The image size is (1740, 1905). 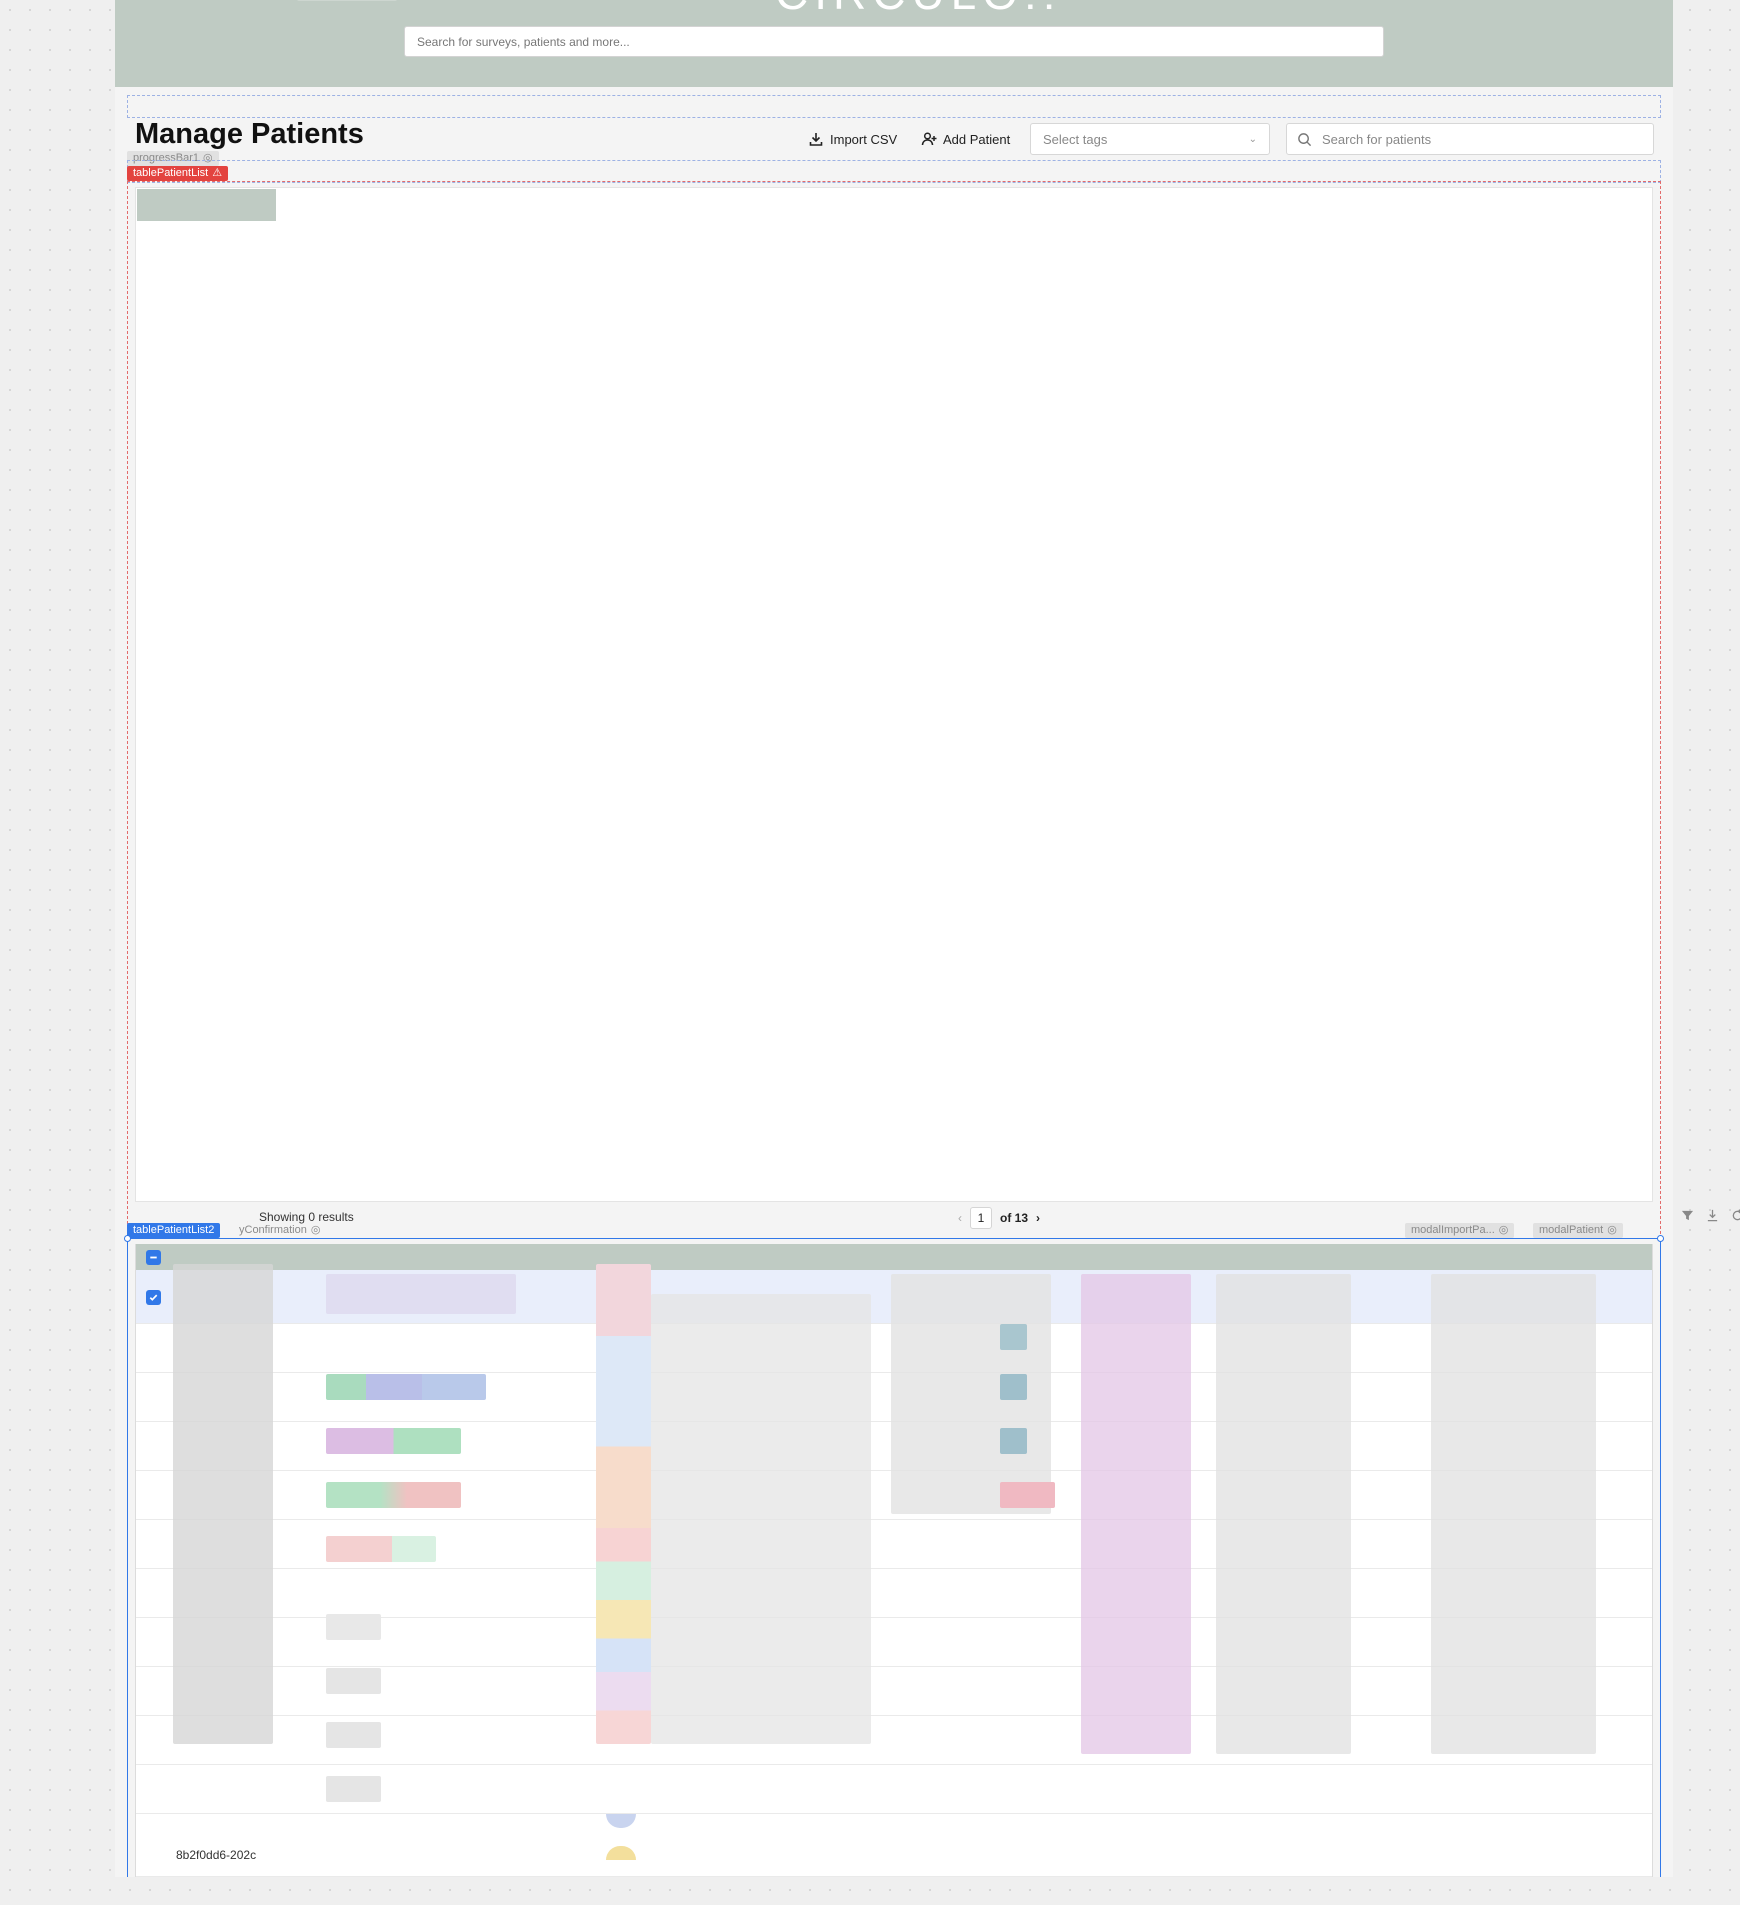 I want to click on user-plus-icon, so click(x=929, y=139).